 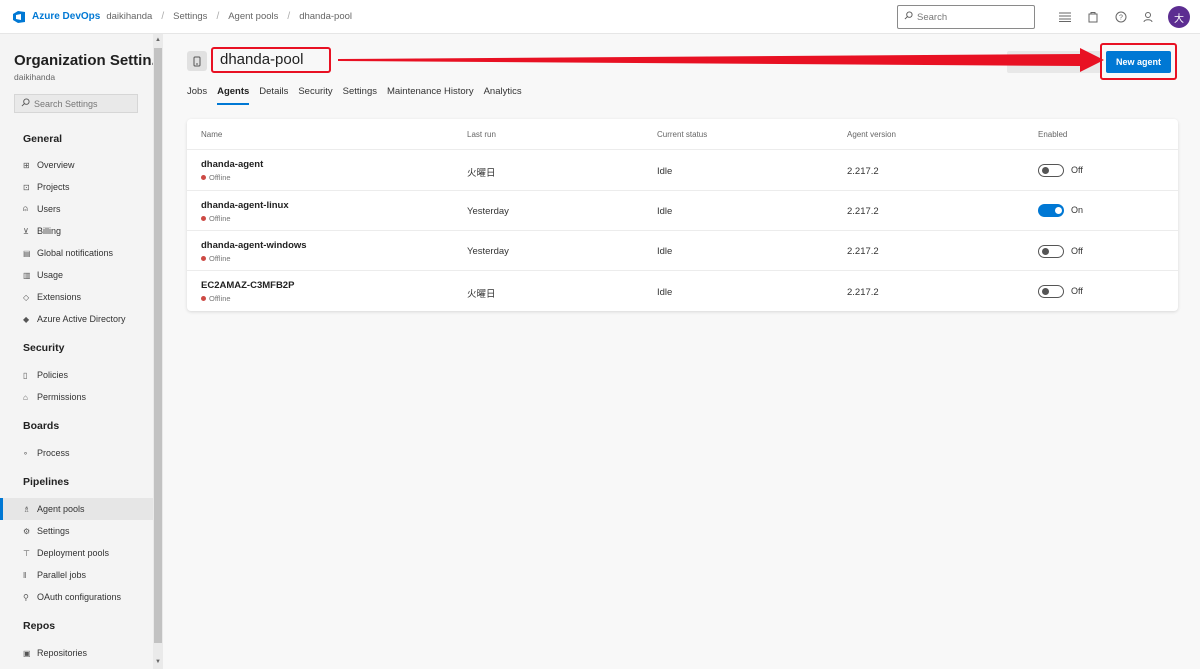 What do you see at coordinates (1, 509) in the screenshot?
I see `sidebar-active-indicator` at bounding box center [1, 509].